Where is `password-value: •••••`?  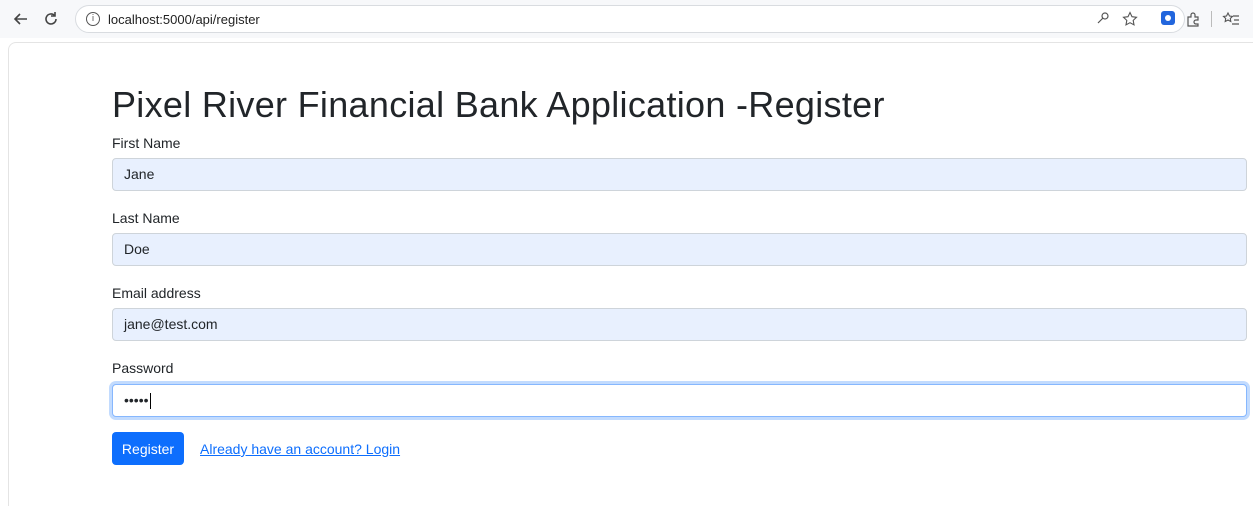
password-value: ••••• is located at coordinates (136, 400).